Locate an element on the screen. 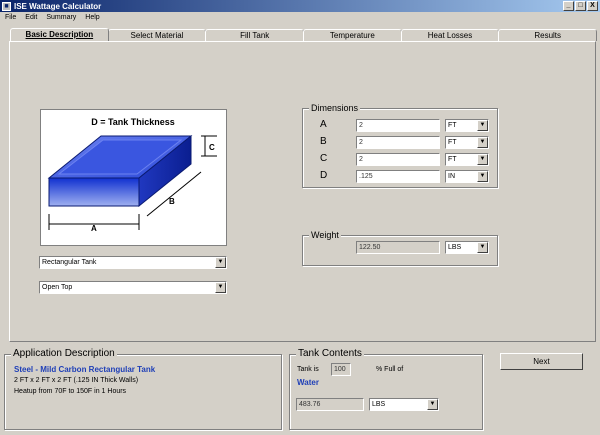 The height and width of the screenshot is (435, 600). tank-top-value: Open Top is located at coordinates (57, 287).